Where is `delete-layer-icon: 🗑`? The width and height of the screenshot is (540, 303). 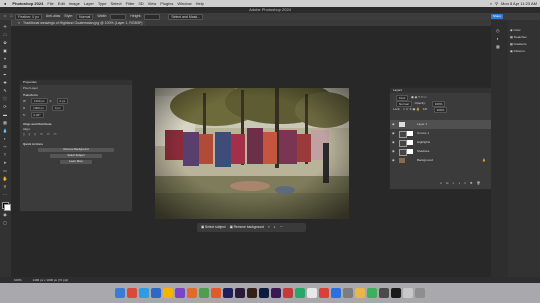 delete-layer-icon: 🗑 is located at coordinates (478, 183).